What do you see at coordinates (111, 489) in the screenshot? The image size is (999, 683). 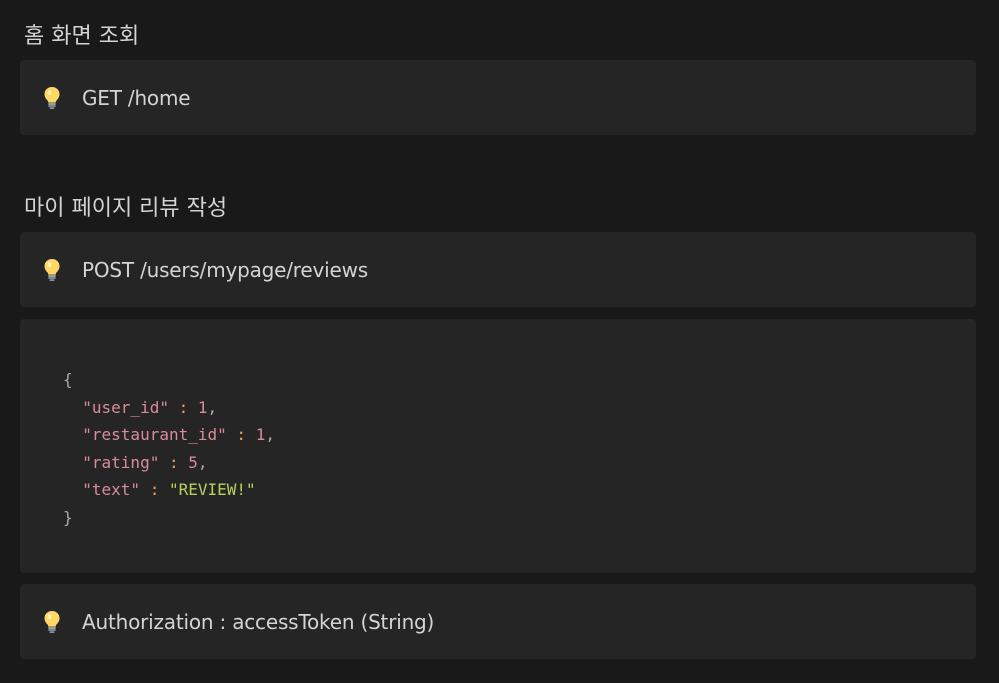 I see `code-key: "text"` at bounding box center [111, 489].